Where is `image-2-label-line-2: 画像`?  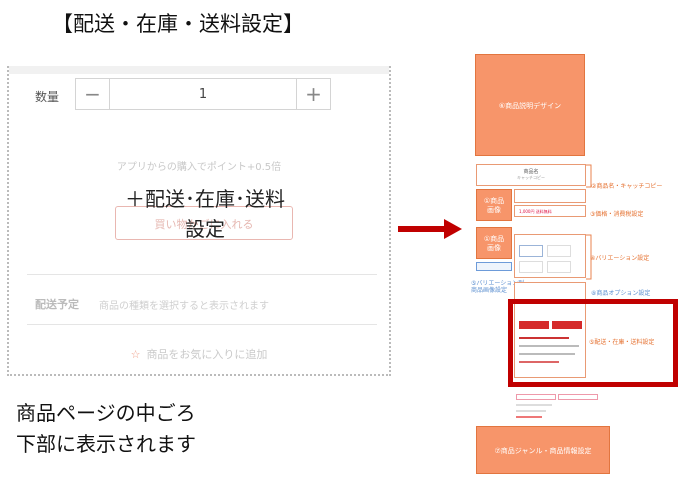
image-2-label-line-2: 画像 is located at coordinates (494, 248).